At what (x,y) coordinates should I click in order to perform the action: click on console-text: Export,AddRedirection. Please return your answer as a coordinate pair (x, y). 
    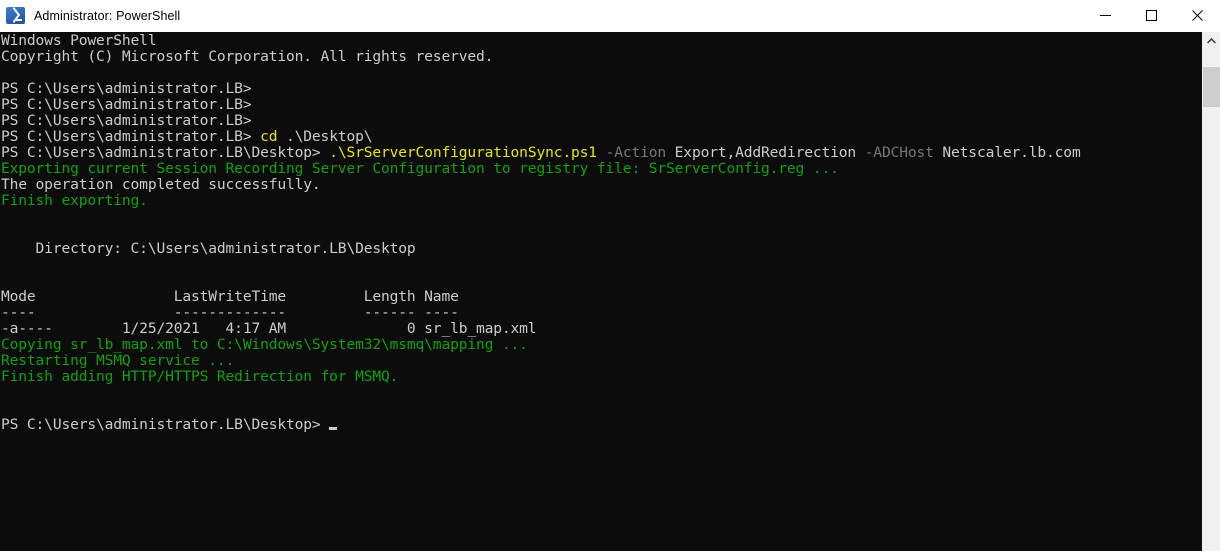
    Looking at the image, I should click on (765, 152).